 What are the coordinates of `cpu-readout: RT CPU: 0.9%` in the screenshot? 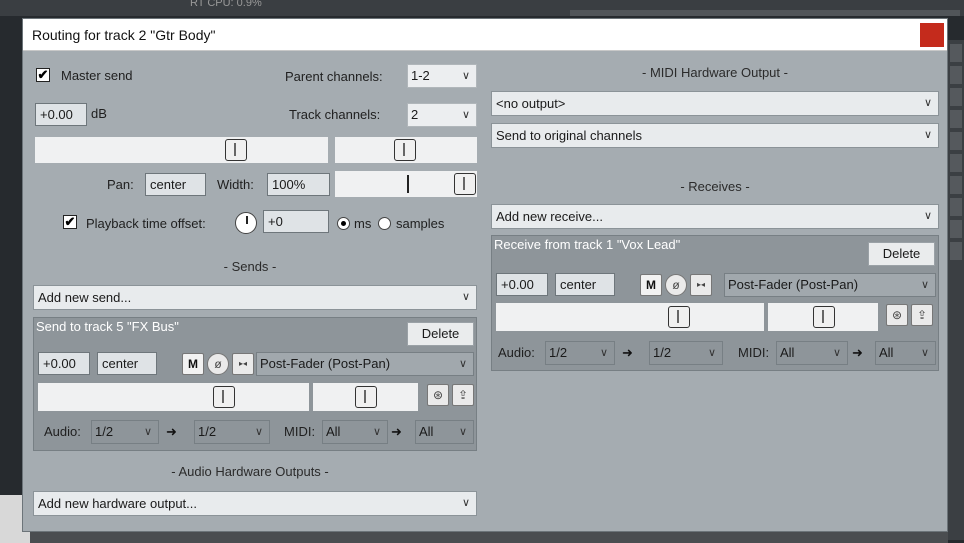 It's located at (226, 4).